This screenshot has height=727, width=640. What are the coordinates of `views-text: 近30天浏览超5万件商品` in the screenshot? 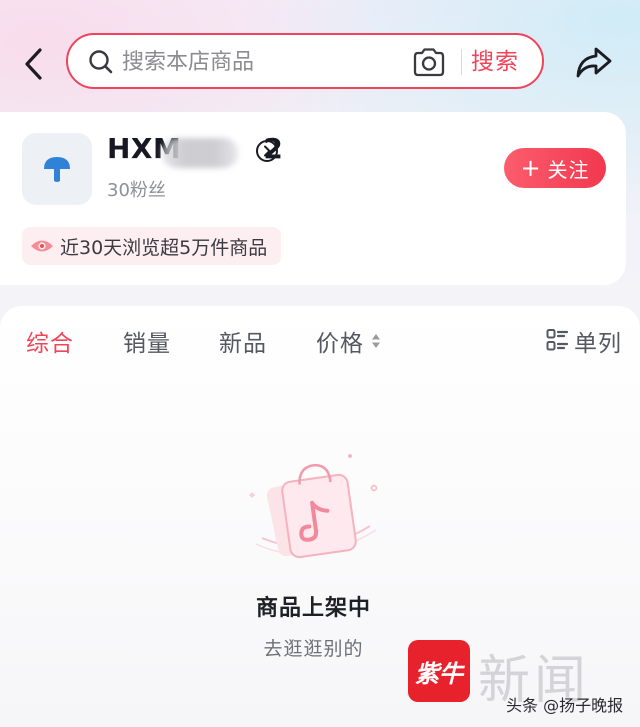 It's located at (164, 247).